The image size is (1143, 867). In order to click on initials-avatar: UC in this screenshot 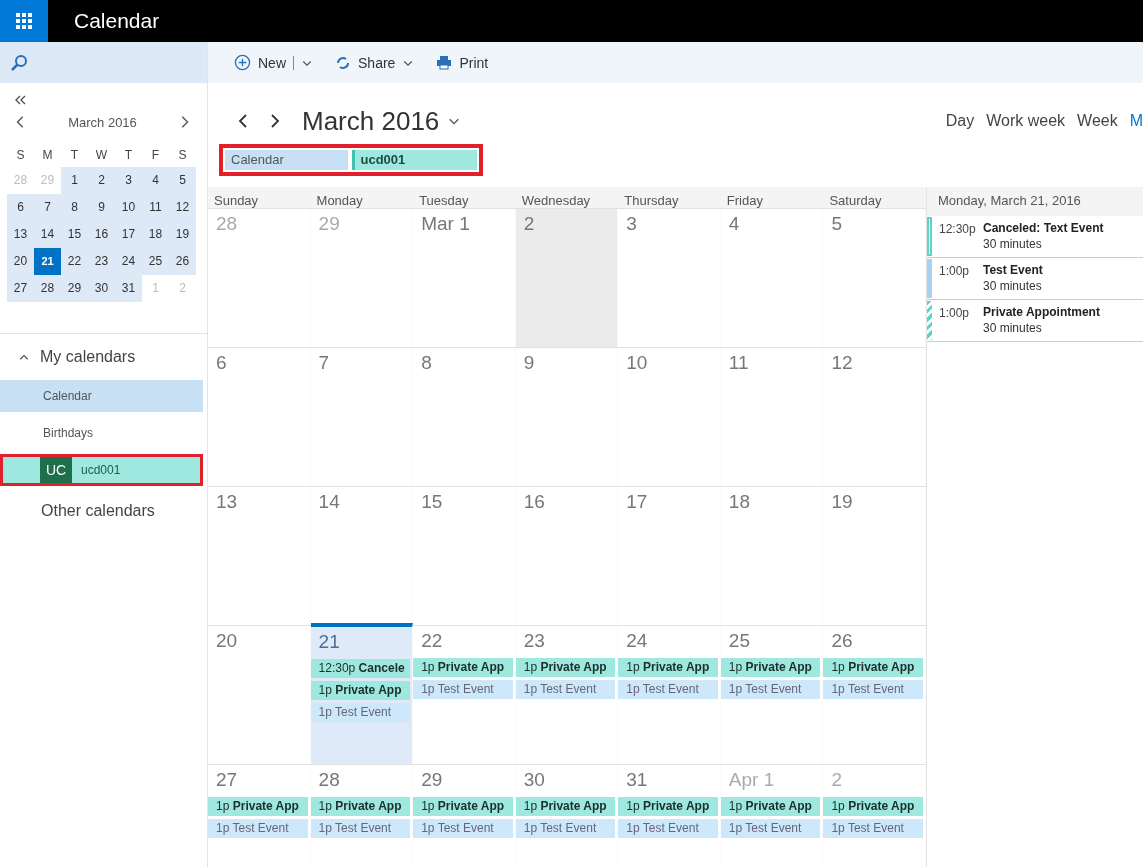, I will do `click(56, 470)`.